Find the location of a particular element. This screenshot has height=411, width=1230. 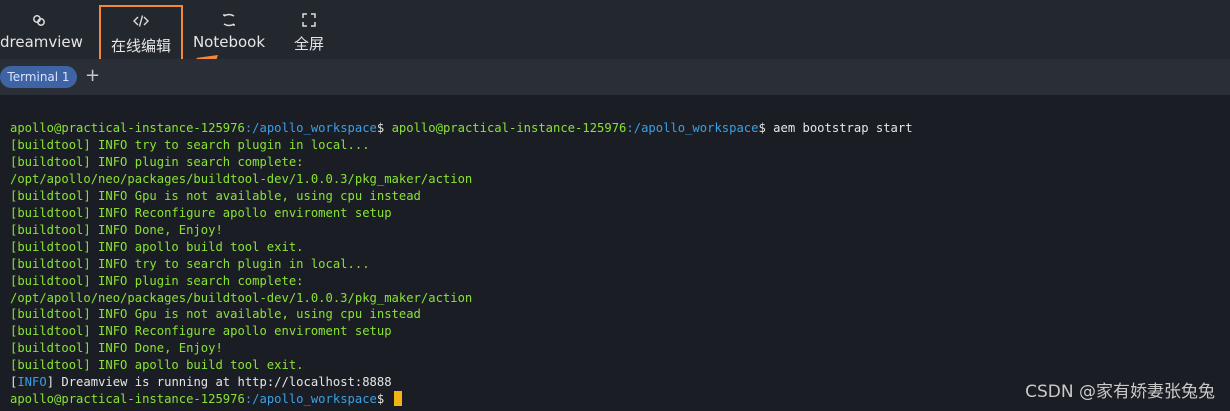

tab-terminal-1: Terminal 1 is located at coordinates (38, 77).